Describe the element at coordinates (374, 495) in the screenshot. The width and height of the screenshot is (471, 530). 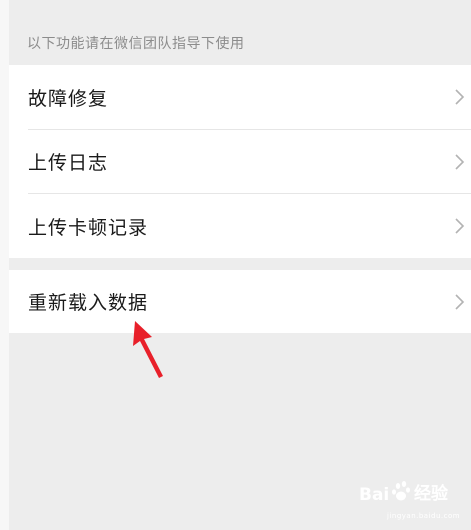
I see `watermark-brand: Bai` at that location.